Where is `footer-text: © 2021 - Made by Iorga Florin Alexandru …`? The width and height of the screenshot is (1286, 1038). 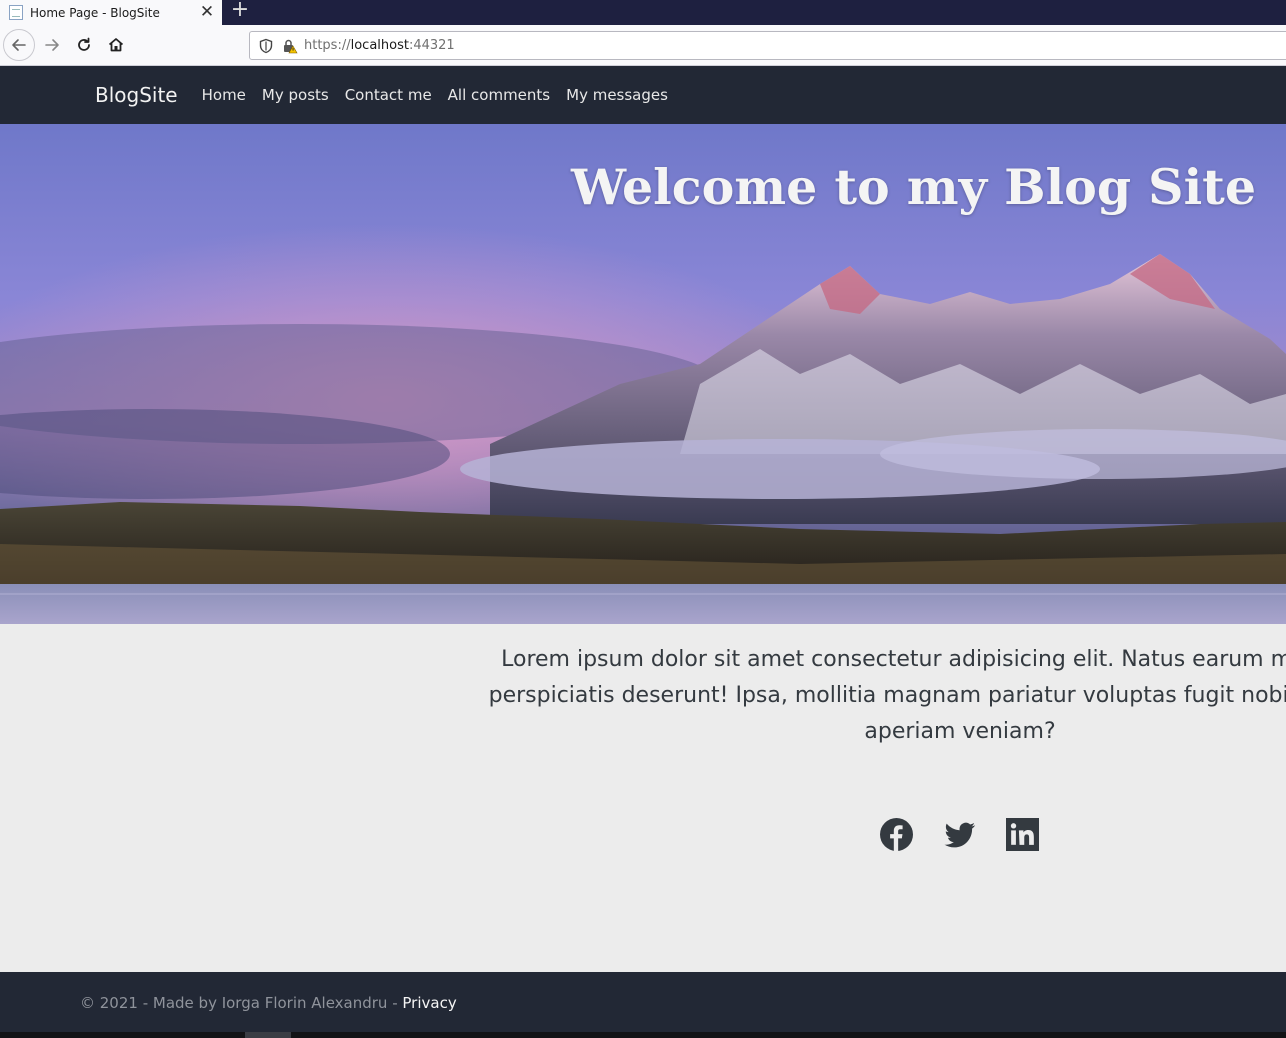
footer-text: © 2021 - Made by Iorga Florin Alexandru … is located at coordinates (268, 1003).